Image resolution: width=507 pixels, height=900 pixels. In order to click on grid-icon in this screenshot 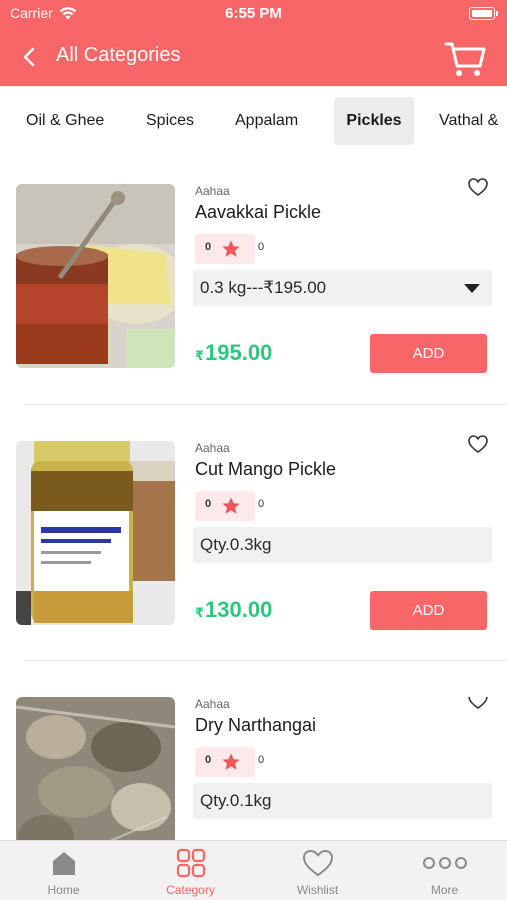, I will do `click(190, 863)`.